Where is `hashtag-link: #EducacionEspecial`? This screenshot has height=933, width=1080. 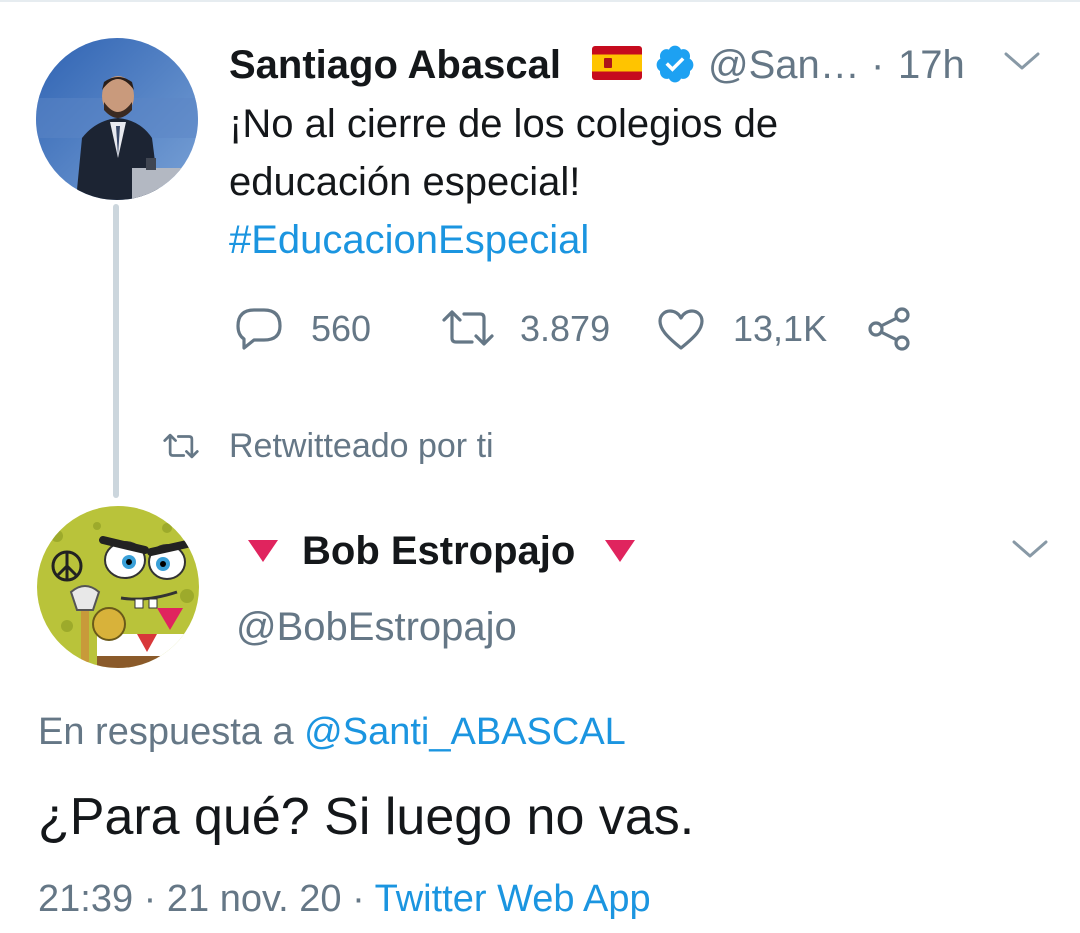 hashtag-link: #EducacionEspecial is located at coordinates (409, 240).